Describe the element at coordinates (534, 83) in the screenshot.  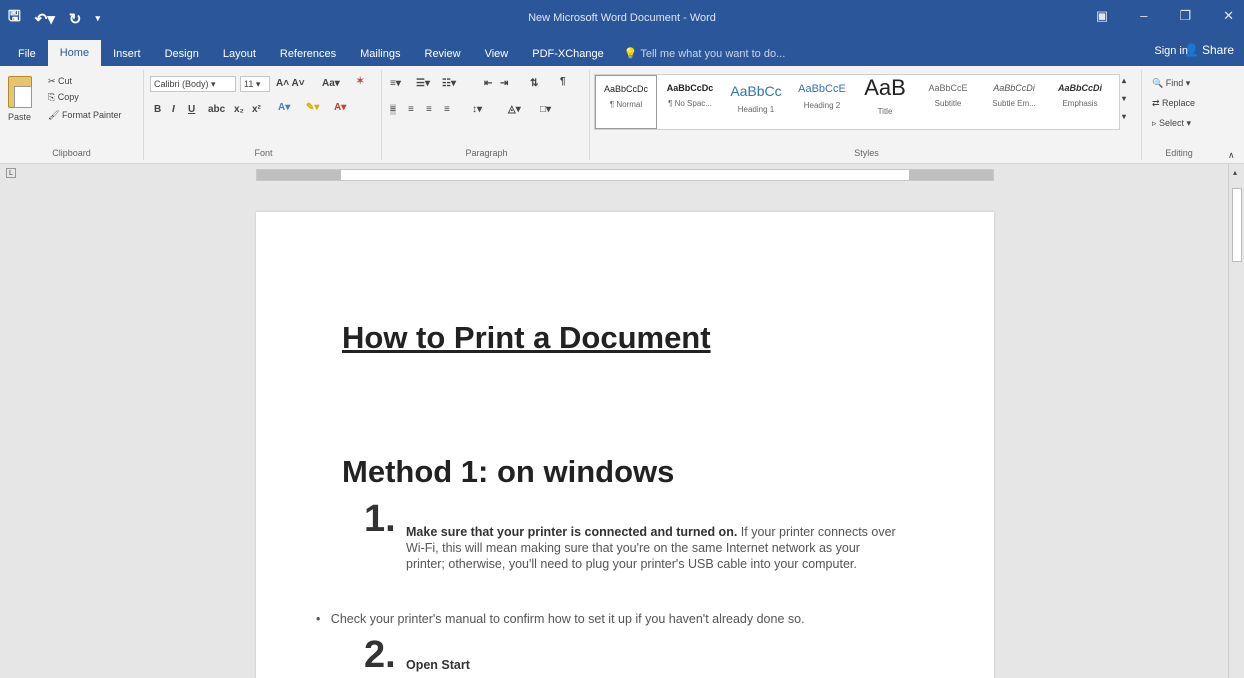
I see `sort-icon: ⇅` at that location.